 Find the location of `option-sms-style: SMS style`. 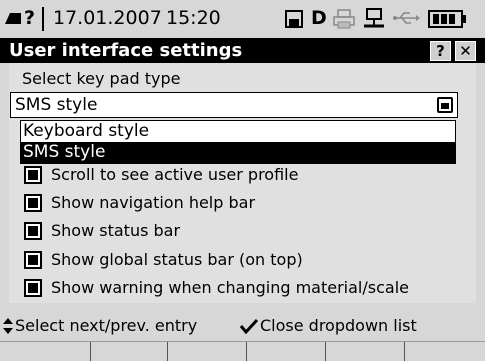

option-sms-style: SMS style is located at coordinates (238, 152).